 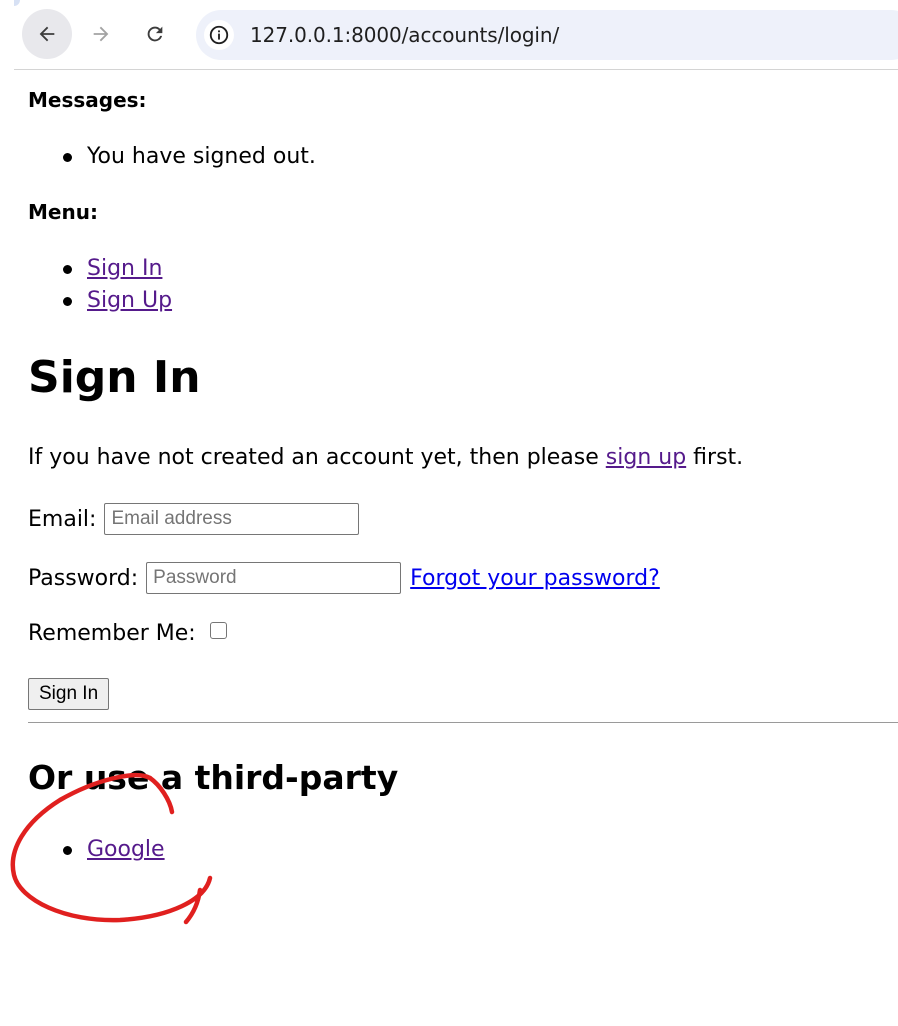 What do you see at coordinates (456, 69) in the screenshot?
I see `toolbar-divider` at bounding box center [456, 69].